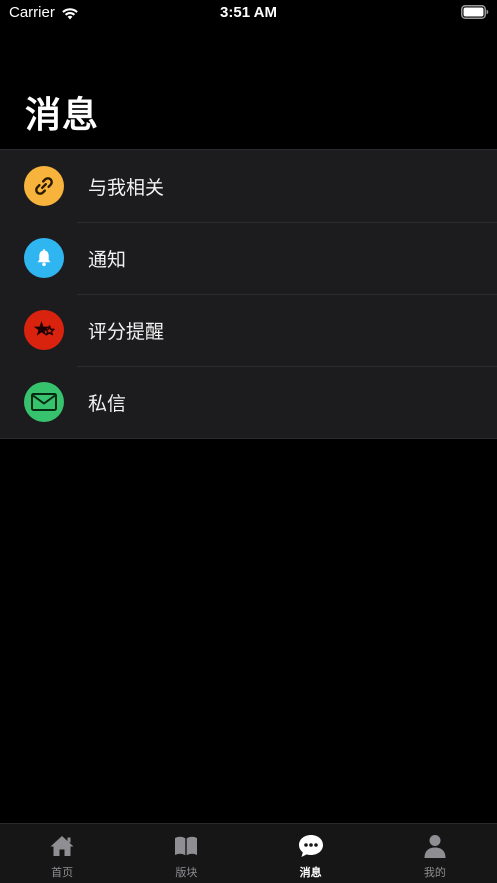 Image resolution: width=497 pixels, height=883 pixels. What do you see at coordinates (44, 186) in the screenshot?
I see `link-icon` at bounding box center [44, 186].